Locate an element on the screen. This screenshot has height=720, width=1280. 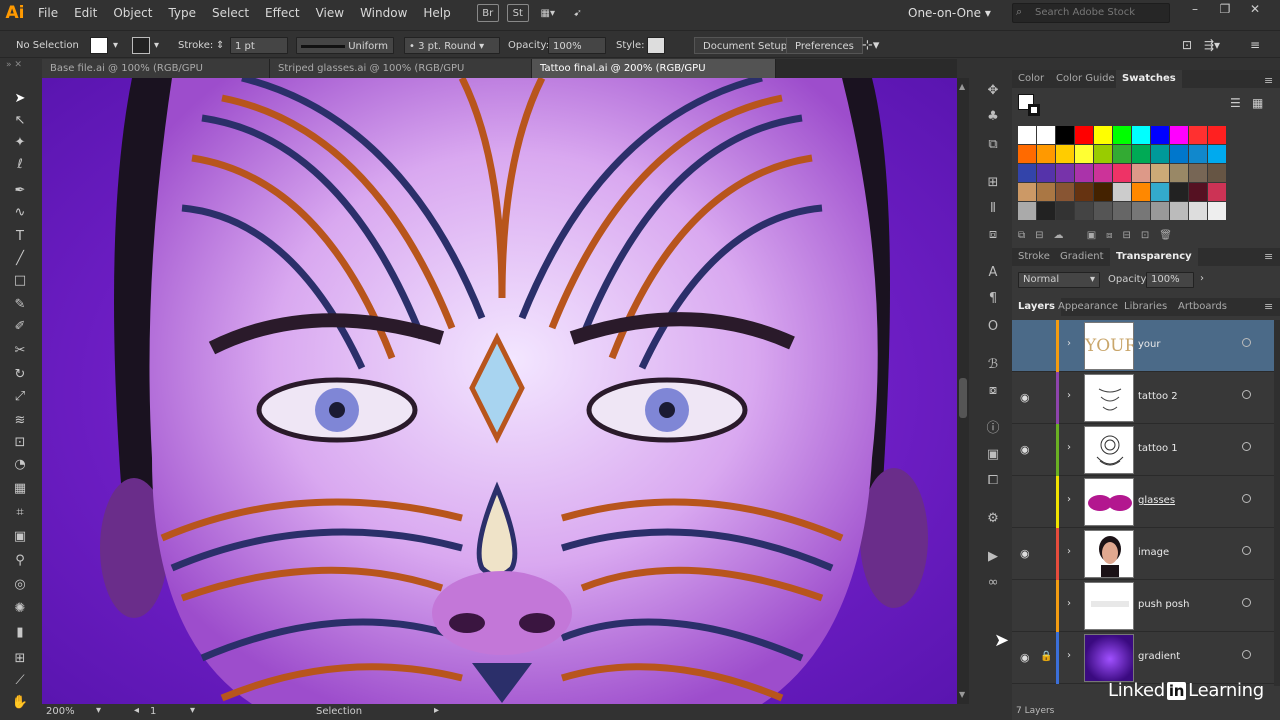
magic-wand-tool-icon: ✦ is located at coordinates (20, 143).